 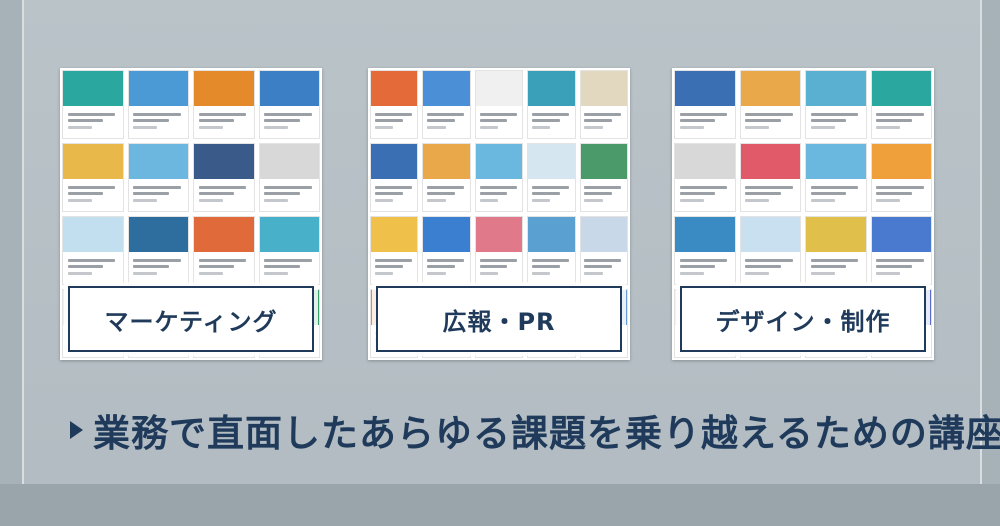 I want to click on category-card-pr: 広報・PR, so click(x=499, y=214).